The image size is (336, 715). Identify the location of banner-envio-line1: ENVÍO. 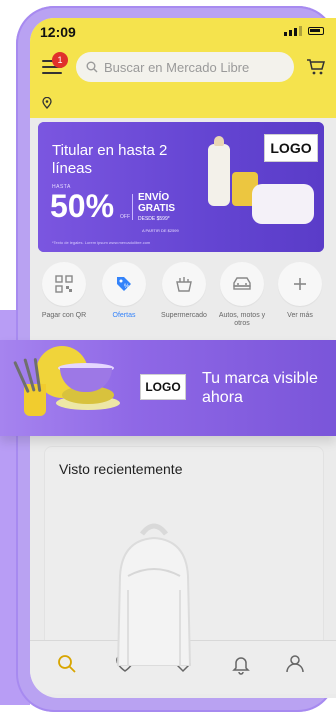
(154, 197).